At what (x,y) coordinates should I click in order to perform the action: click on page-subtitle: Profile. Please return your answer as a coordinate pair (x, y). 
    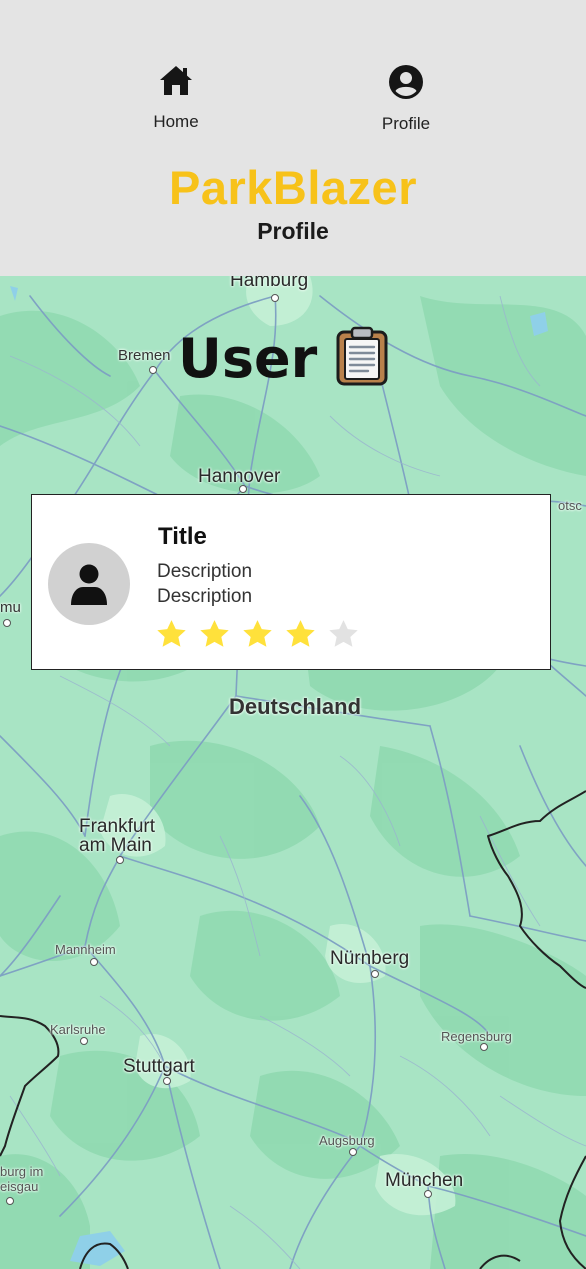
    Looking at the image, I should click on (293, 231).